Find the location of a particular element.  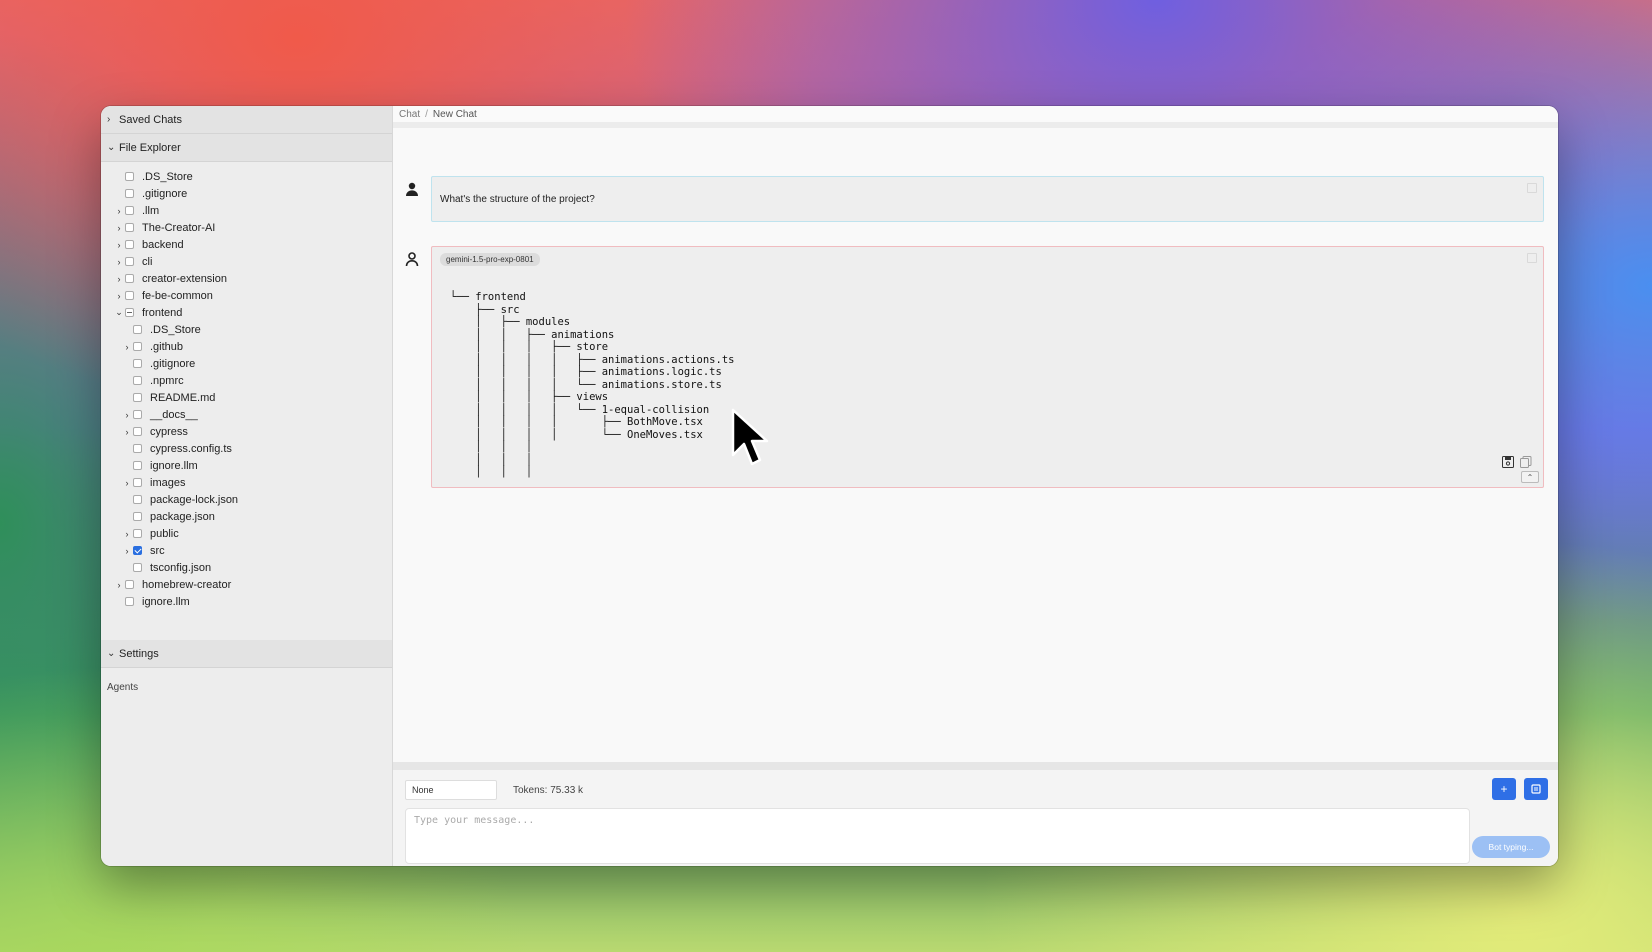

file-tree-item: › public is located at coordinates (246, 533).